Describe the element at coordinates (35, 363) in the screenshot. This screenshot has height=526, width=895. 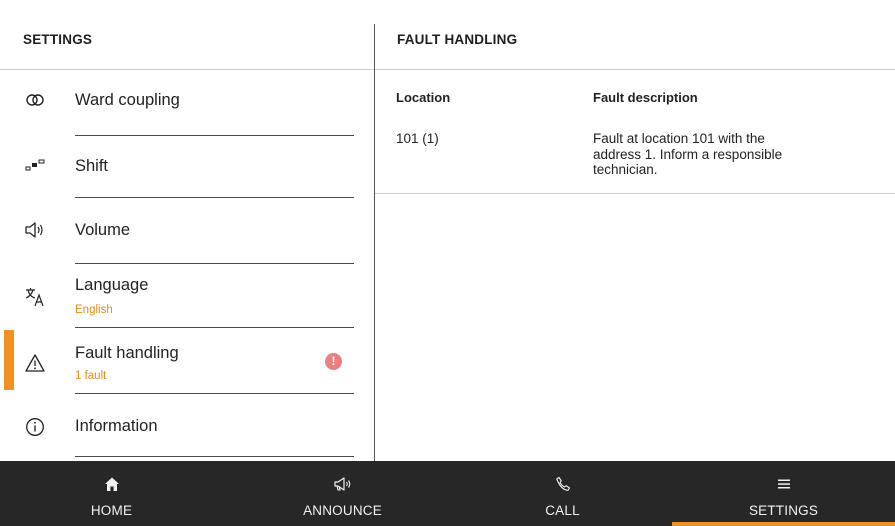
I see `warning-icon` at that location.